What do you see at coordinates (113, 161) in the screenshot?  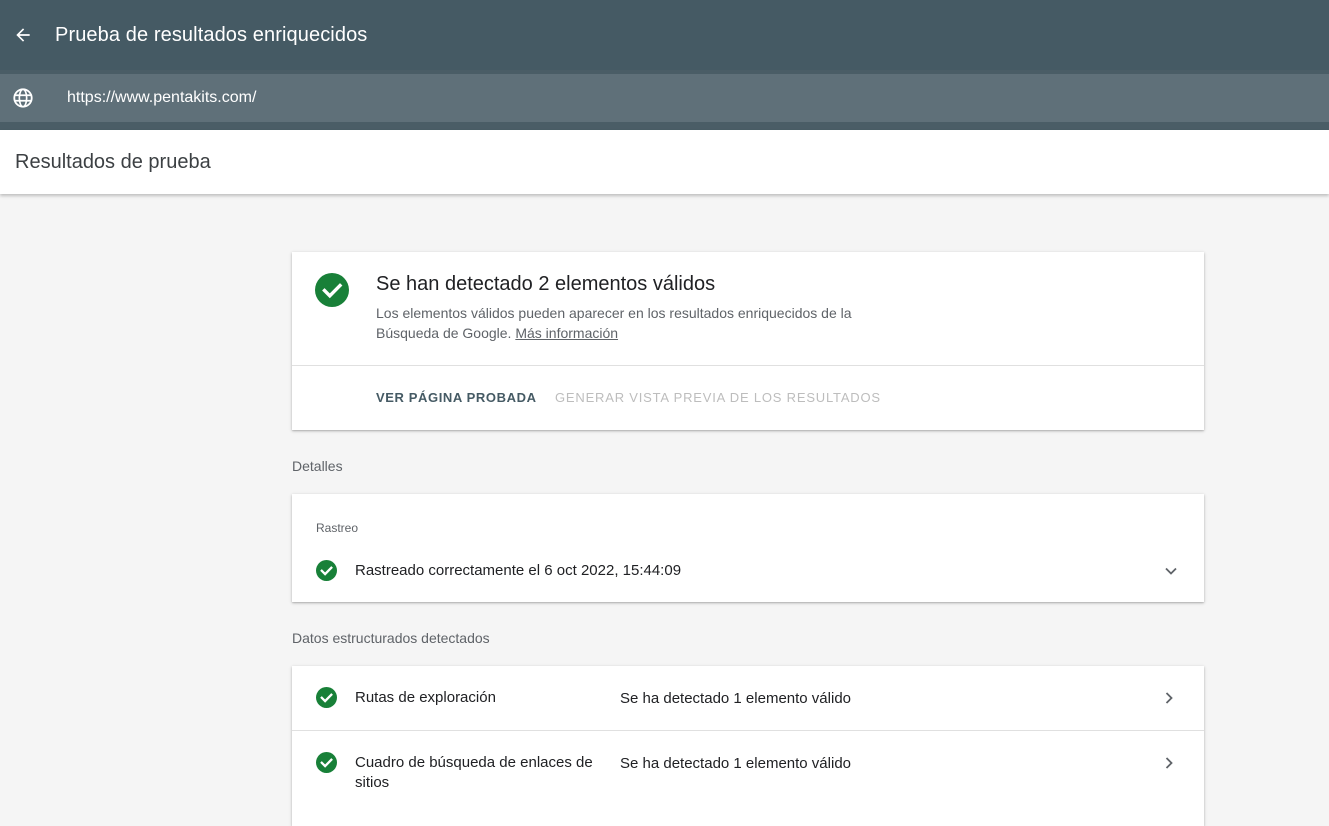 I see `results-title: Resultados de prueba` at bounding box center [113, 161].